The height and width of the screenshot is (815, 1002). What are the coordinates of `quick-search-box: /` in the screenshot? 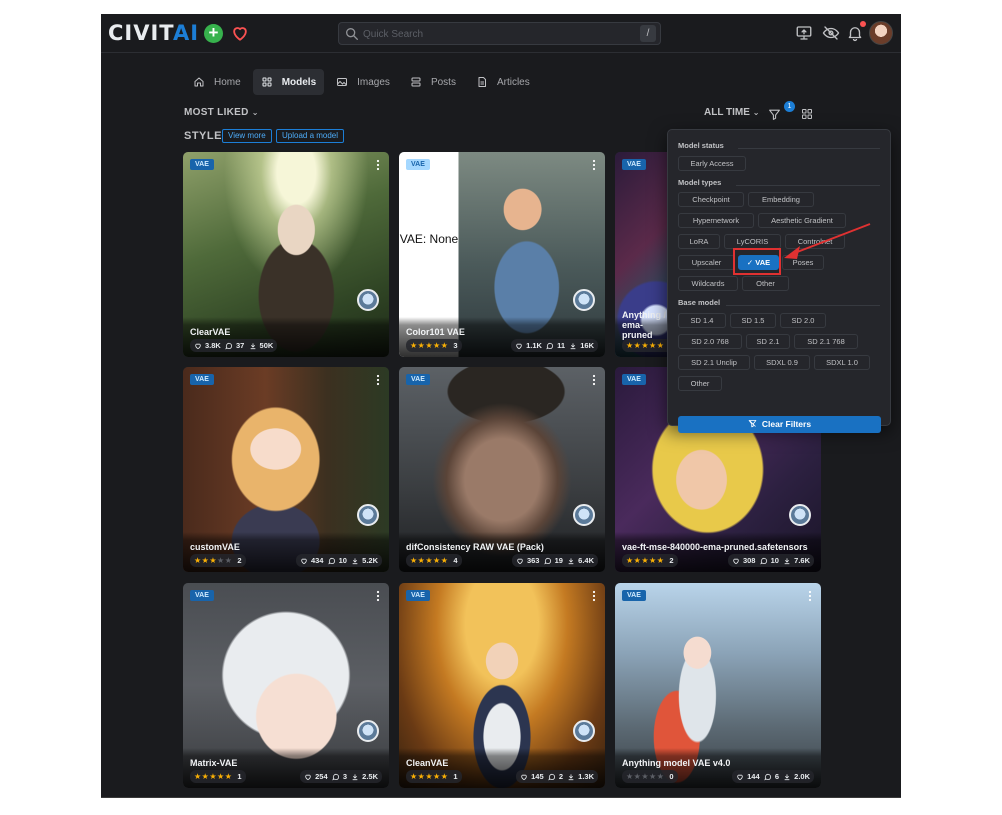 It's located at (499, 33).